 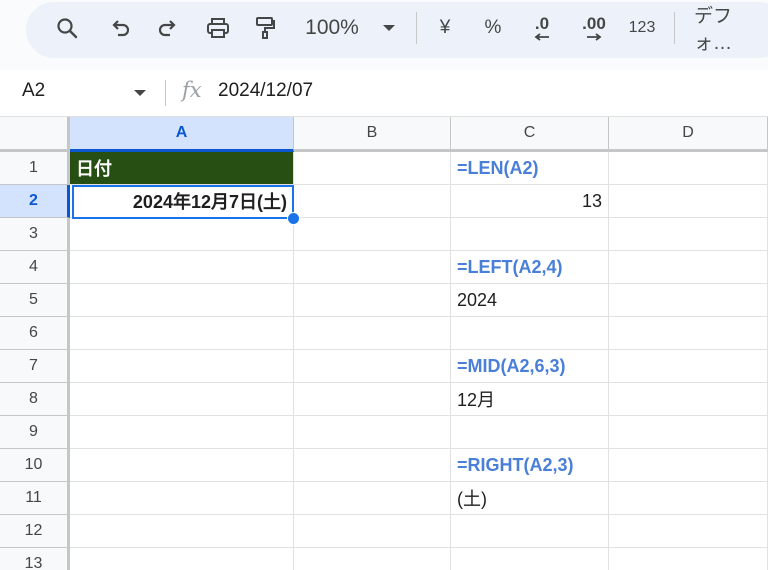 I want to click on grid-cell-a9, so click(x=182, y=432).